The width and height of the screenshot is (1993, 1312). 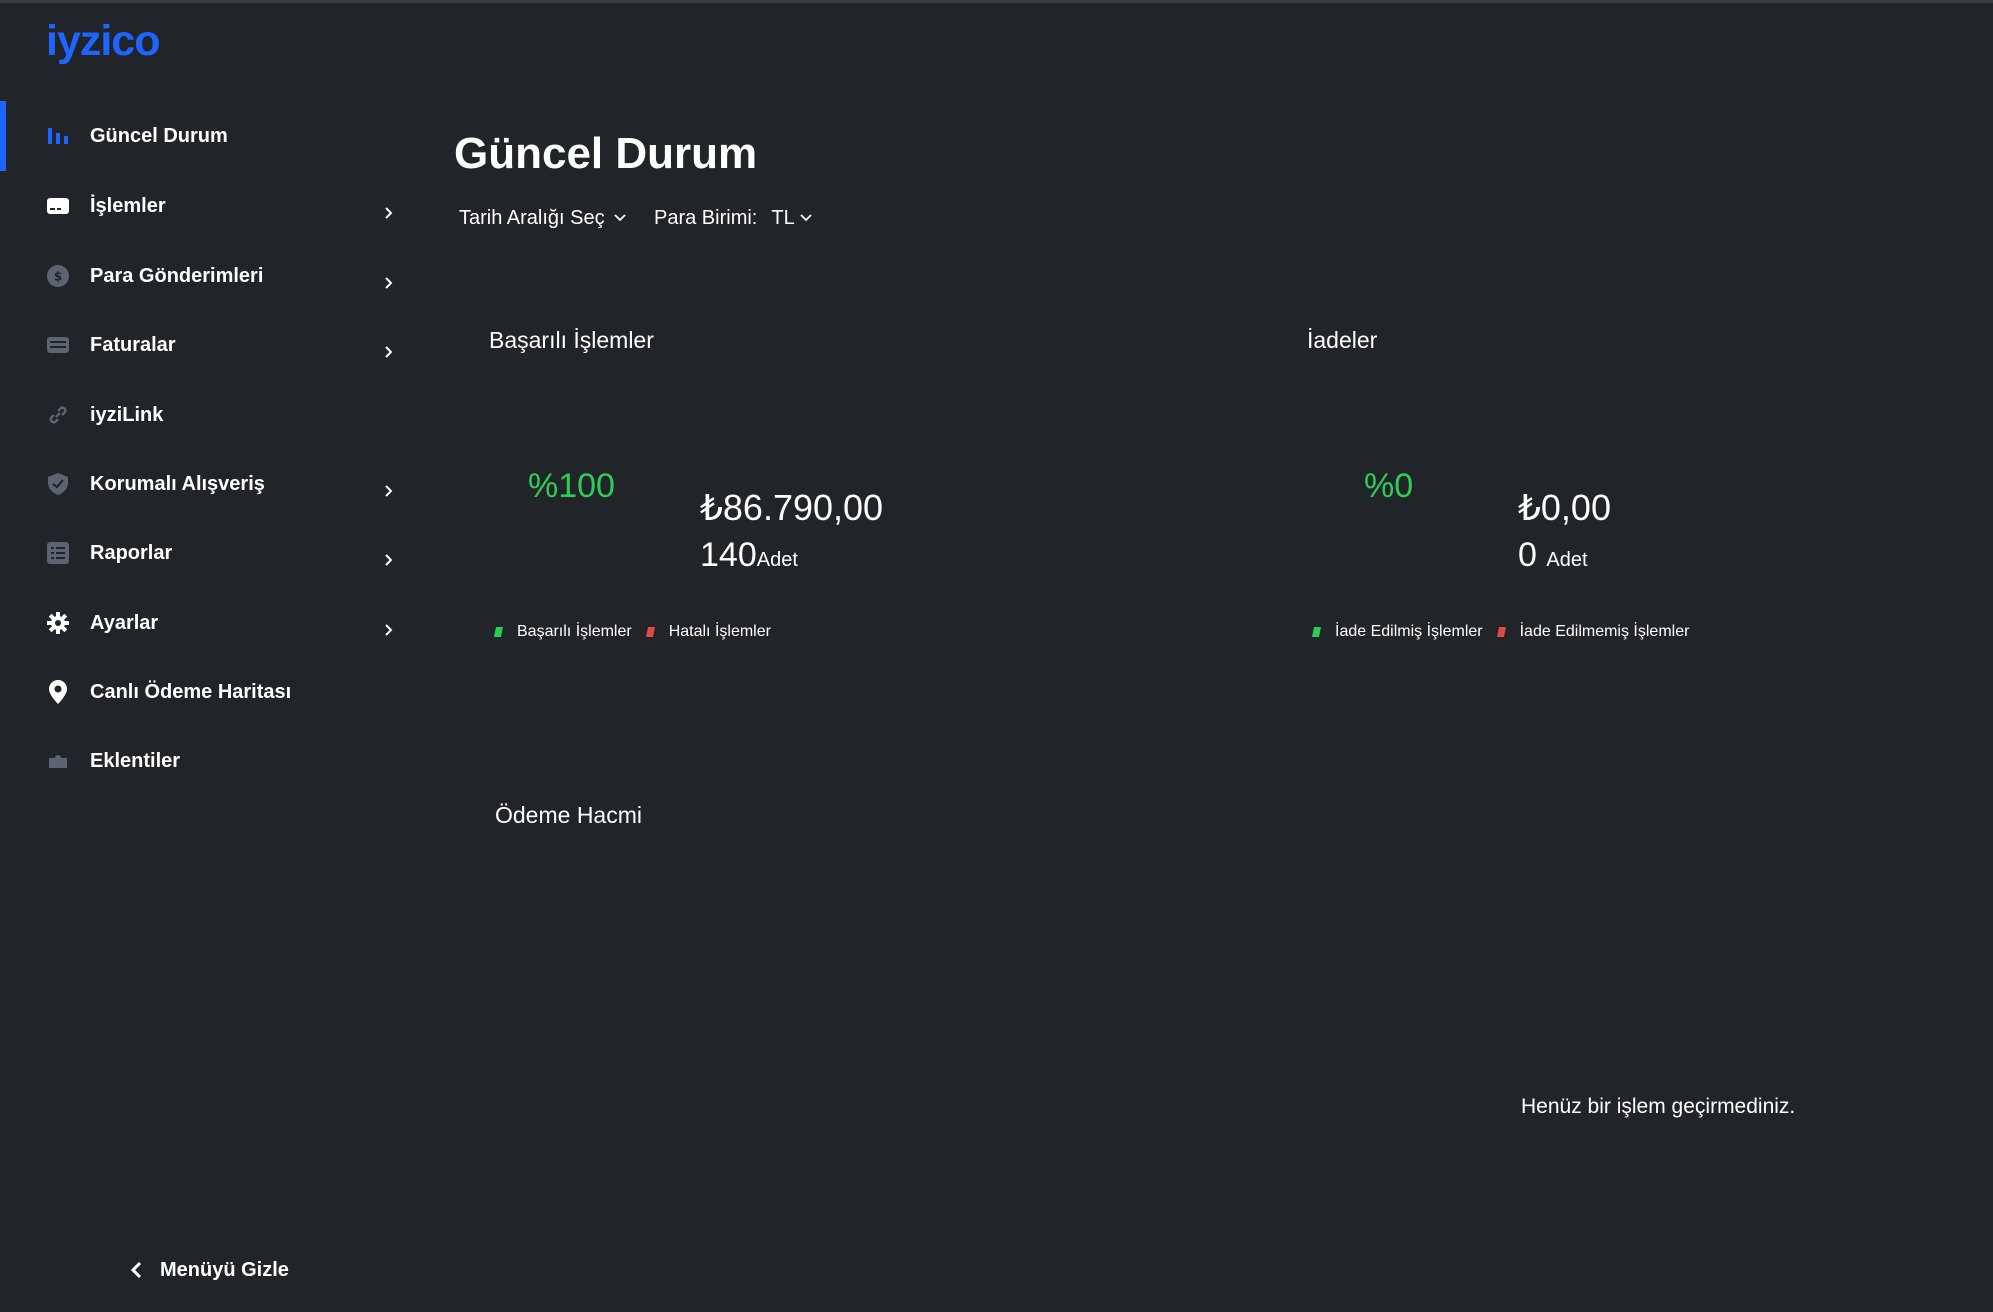 I want to click on card-title: Ödeme Hacmi, so click(x=568, y=815).